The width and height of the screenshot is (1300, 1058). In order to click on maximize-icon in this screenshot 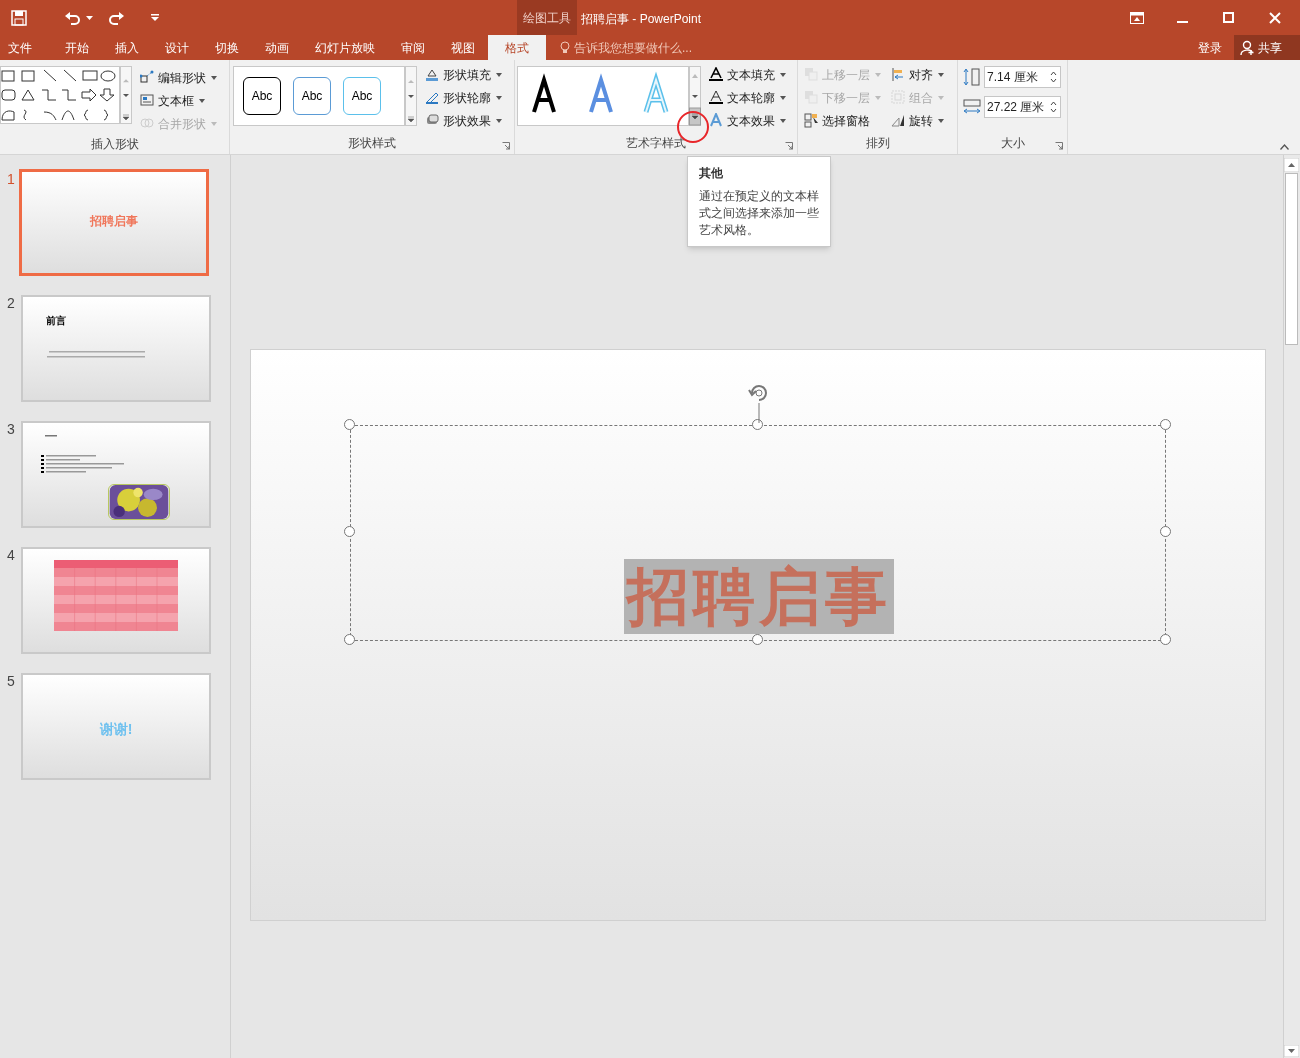, I will do `click(1228, 17)`.